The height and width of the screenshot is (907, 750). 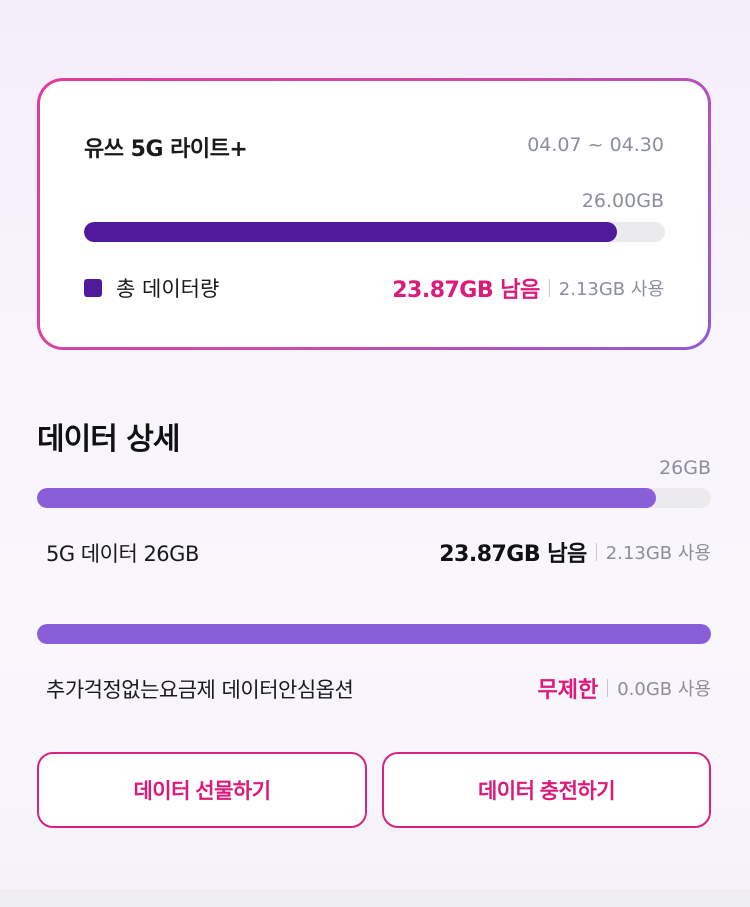 I want to click on 5g-data-usage-bar, so click(x=374, y=498).